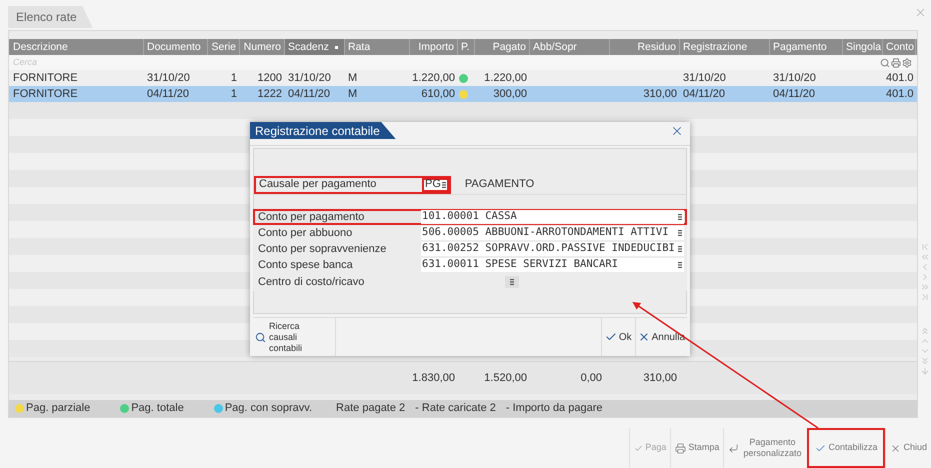 Image resolution: width=931 pixels, height=468 pixels. Describe the element at coordinates (371, 408) in the screenshot. I see `summary-text: Rate pagate 2` at that location.